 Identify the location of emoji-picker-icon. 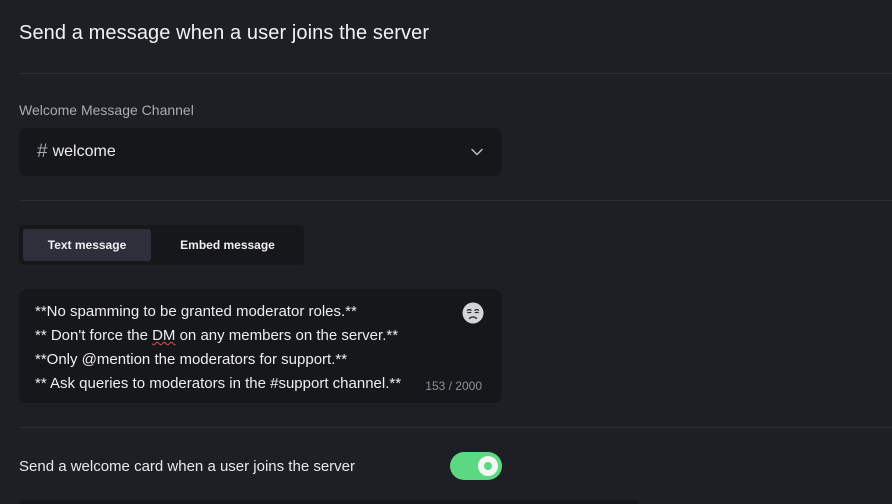
(473, 313).